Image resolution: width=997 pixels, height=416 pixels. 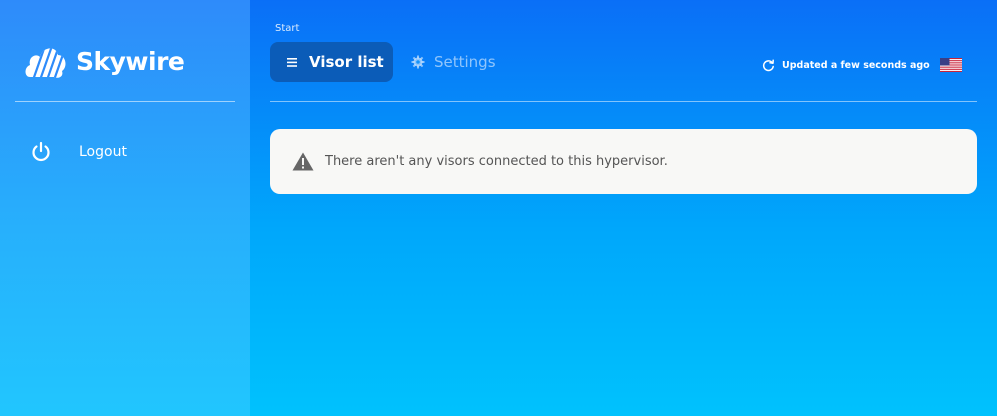 What do you see at coordinates (287, 28) in the screenshot?
I see `breadcrumb: Start` at bounding box center [287, 28].